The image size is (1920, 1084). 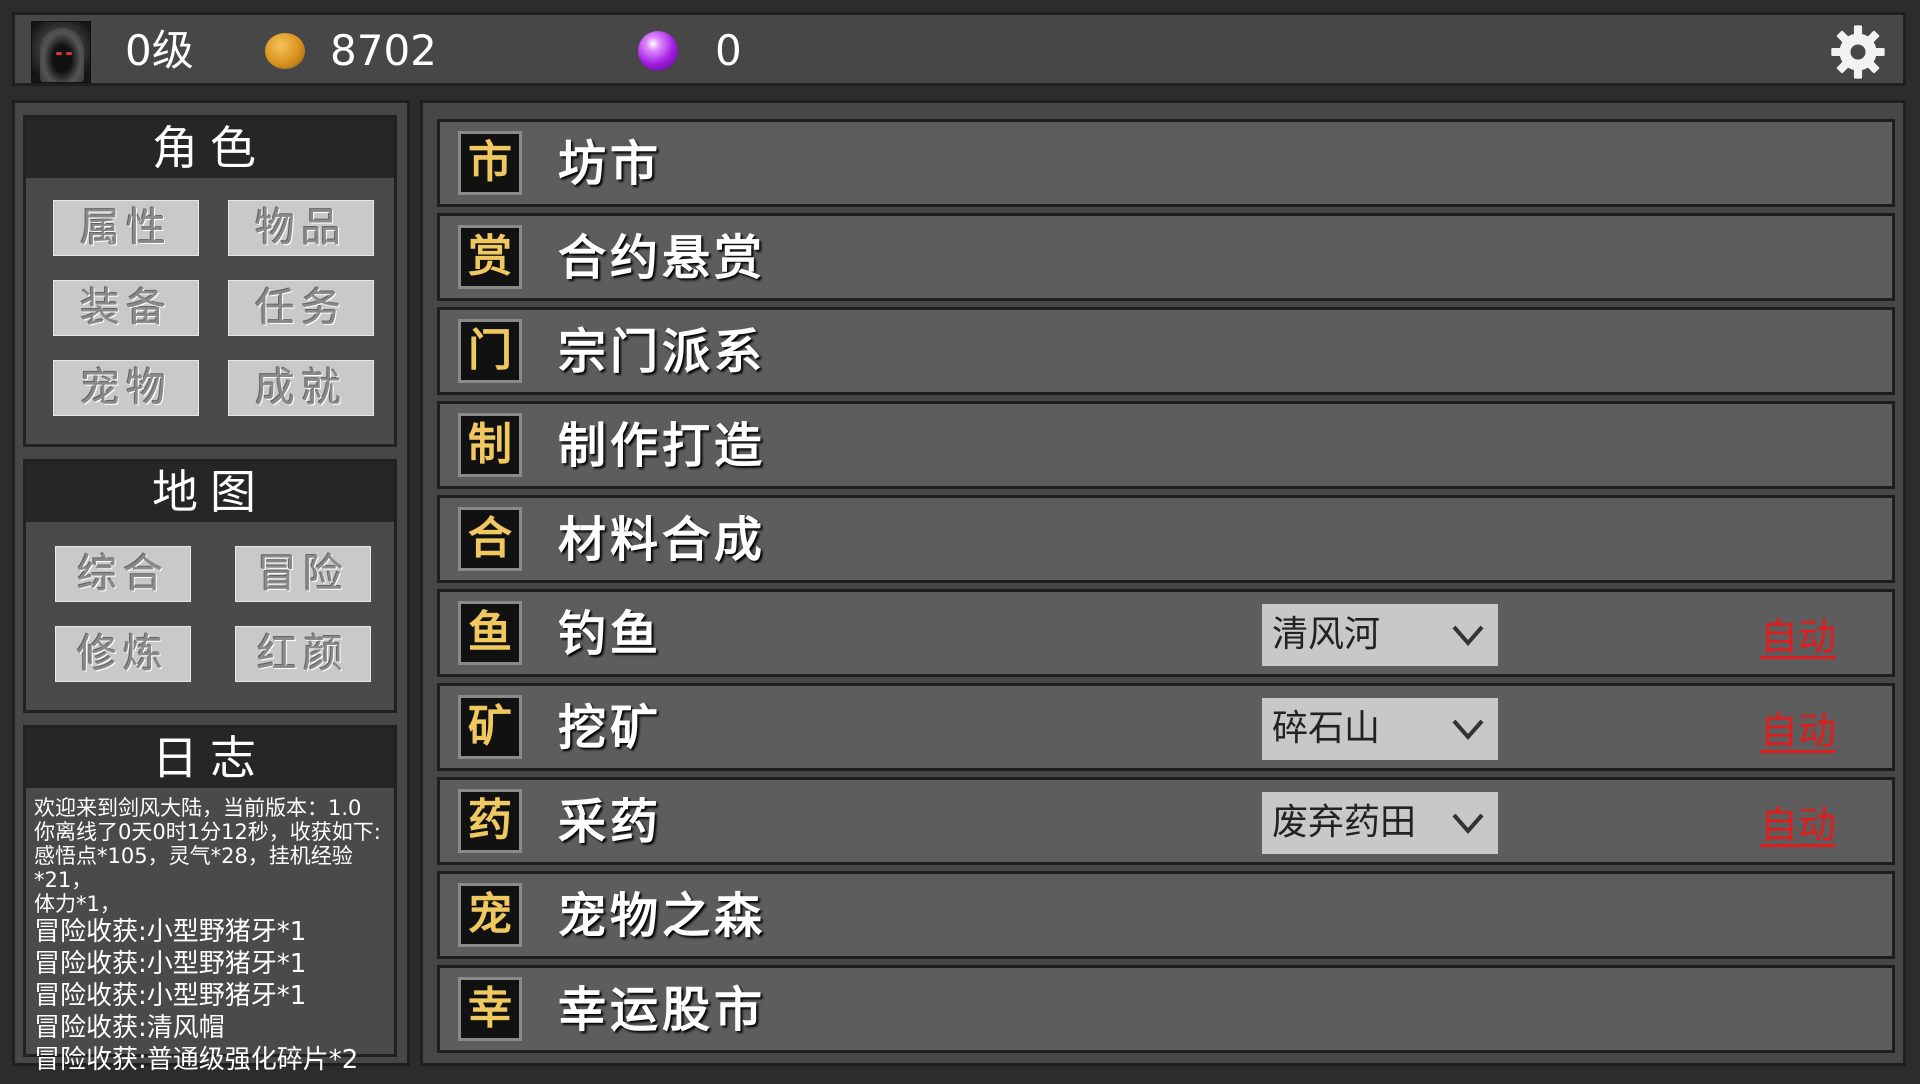 What do you see at coordinates (490, 821) in the screenshot?
I see `herbalism-icon: 药` at bounding box center [490, 821].